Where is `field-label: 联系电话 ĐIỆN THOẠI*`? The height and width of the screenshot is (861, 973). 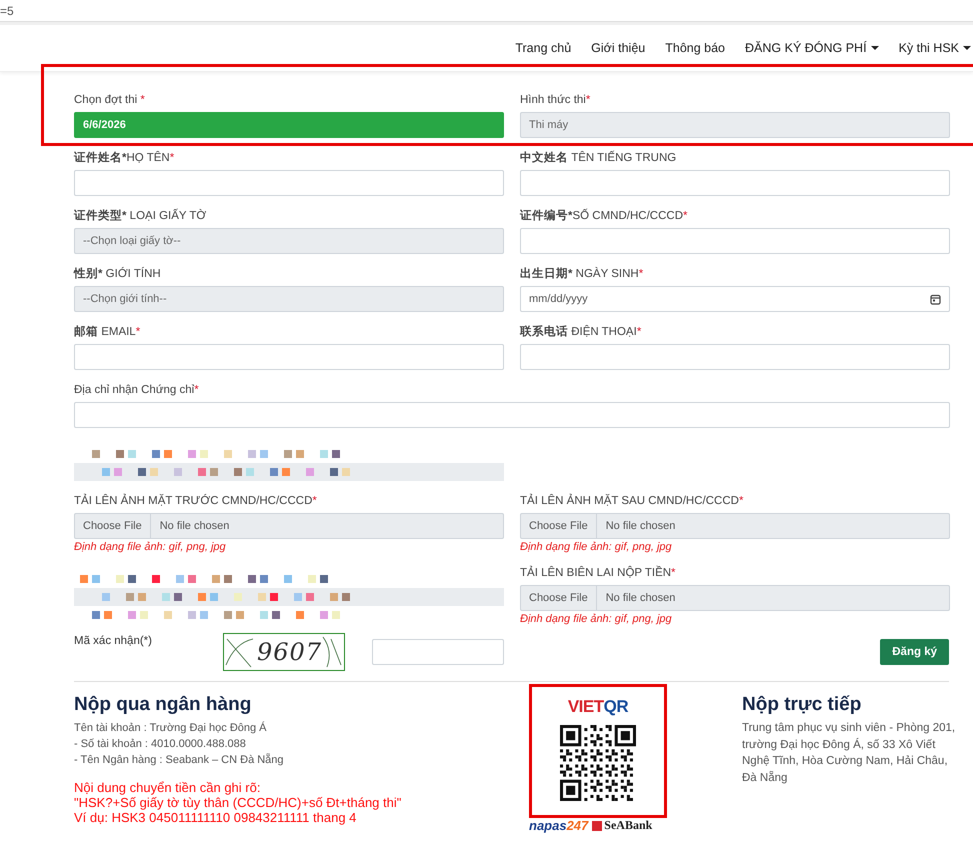
field-label: 联系电话 ĐIỆN THOẠI* is located at coordinates (581, 332).